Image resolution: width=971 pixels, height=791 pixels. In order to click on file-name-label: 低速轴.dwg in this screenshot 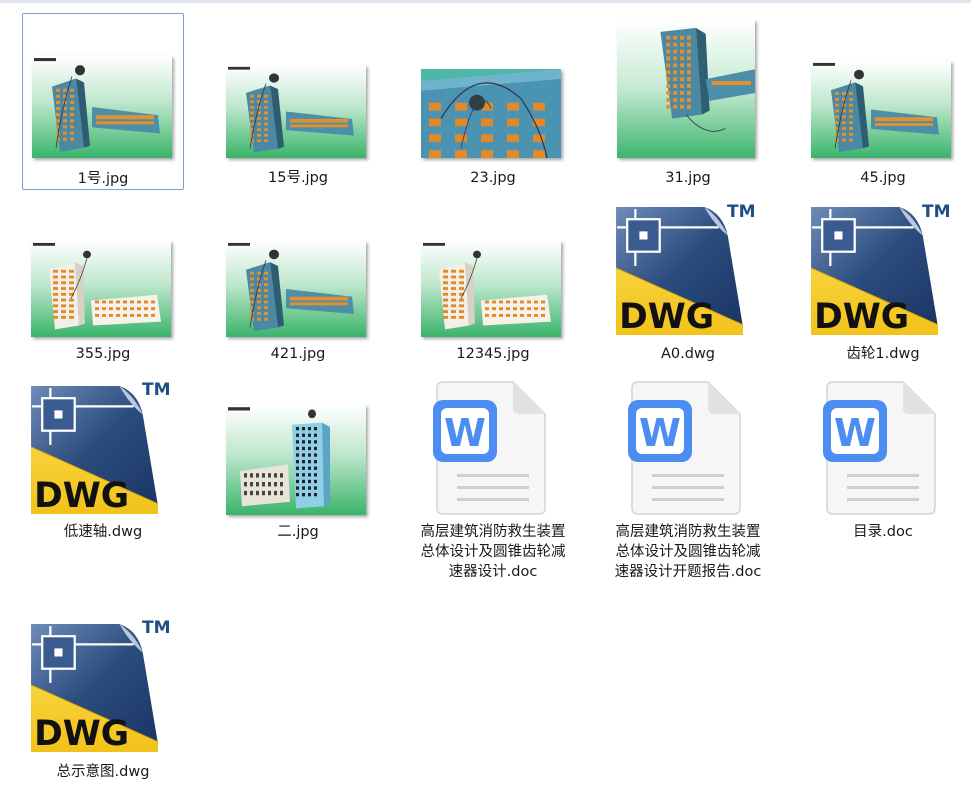, I will do `click(103, 532)`.